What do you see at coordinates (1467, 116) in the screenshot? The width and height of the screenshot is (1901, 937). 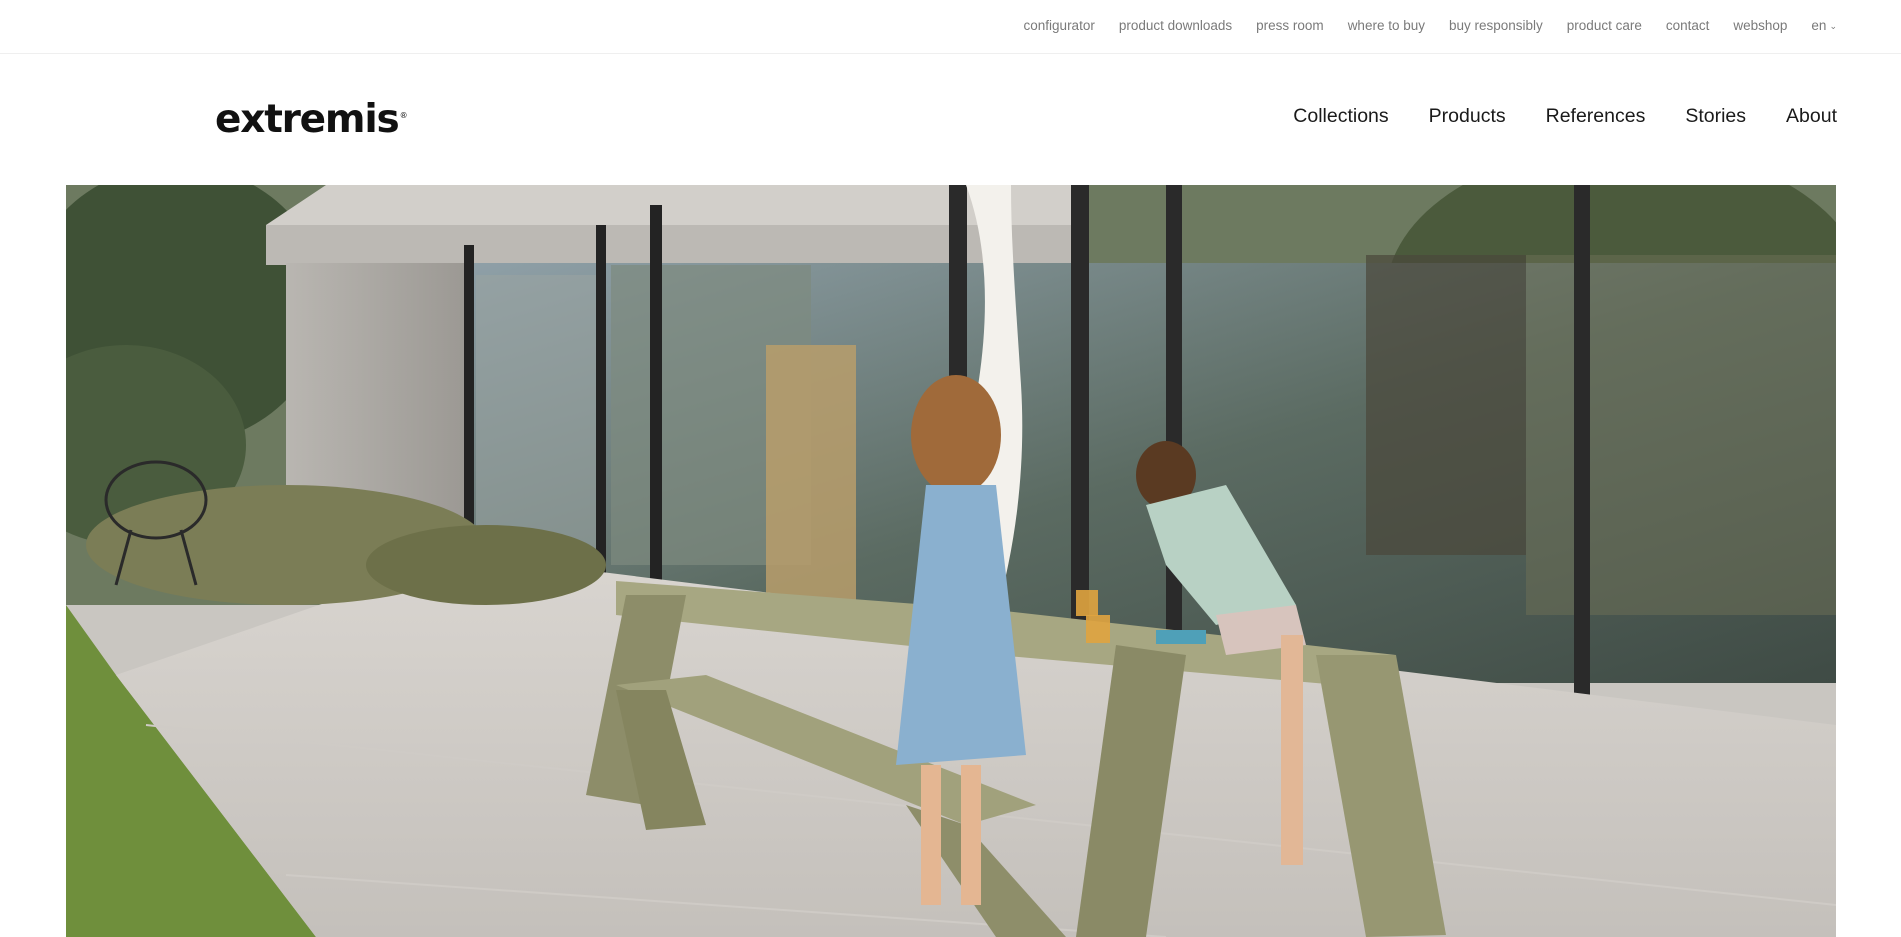 I see `nav-products: Products` at bounding box center [1467, 116].